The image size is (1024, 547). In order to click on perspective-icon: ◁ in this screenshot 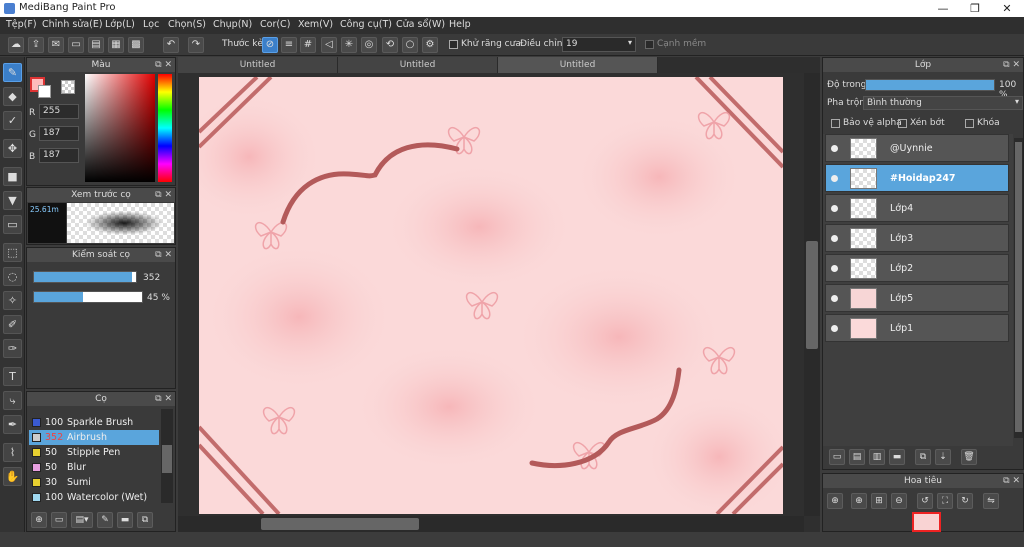, I will do `click(329, 45)`.